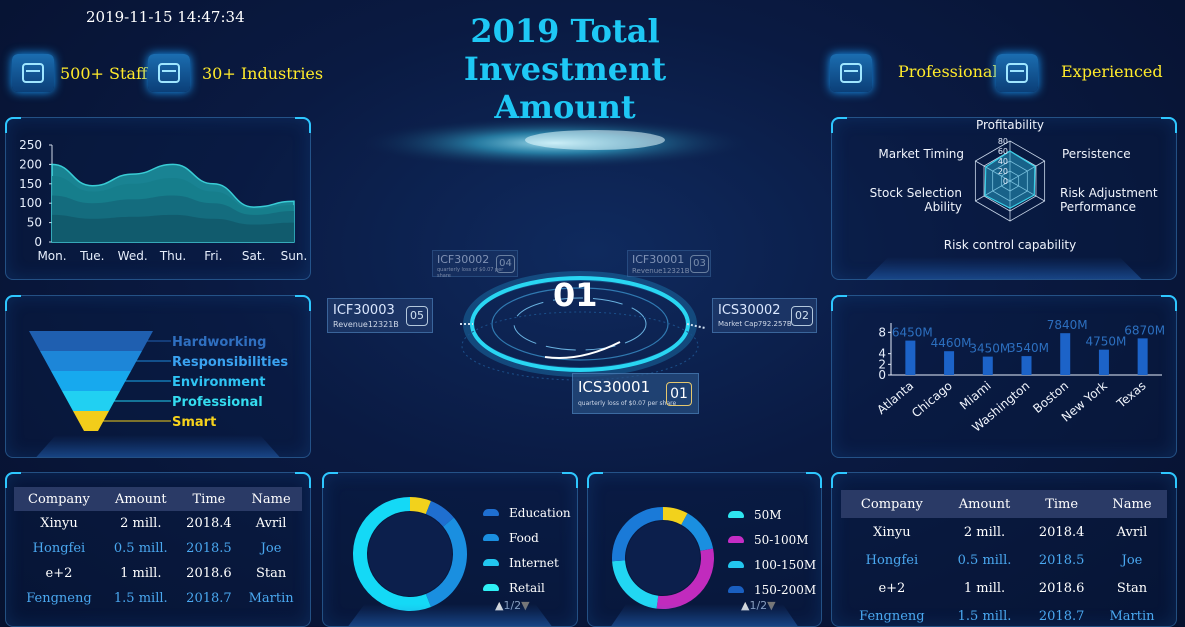  Describe the element at coordinates (194, 422) in the screenshot. I see `funnel-label: Smart` at that location.